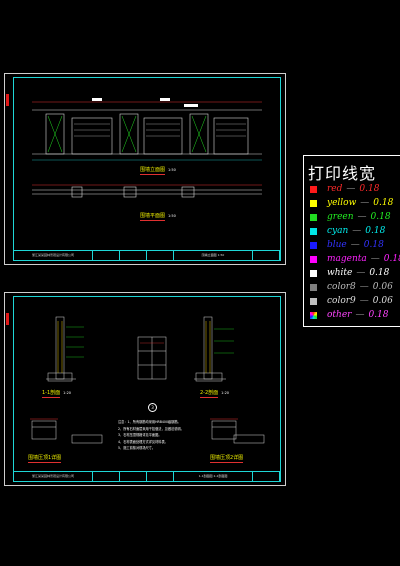 This screenshot has height=566, width=400. I want to click on sheet-1-drawing-title: 围墙立面图 1:50, so click(213, 255).